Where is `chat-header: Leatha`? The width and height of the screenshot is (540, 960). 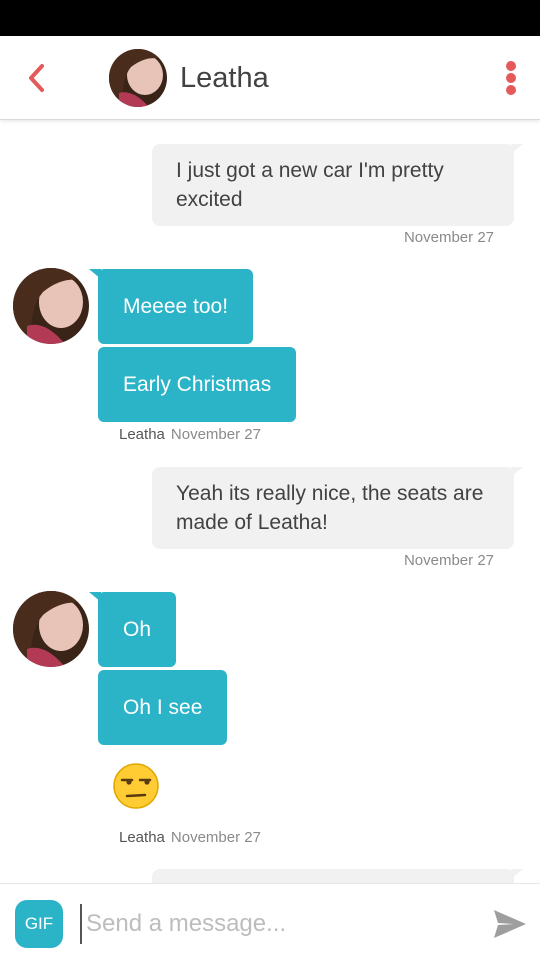 chat-header: Leatha is located at coordinates (270, 78).